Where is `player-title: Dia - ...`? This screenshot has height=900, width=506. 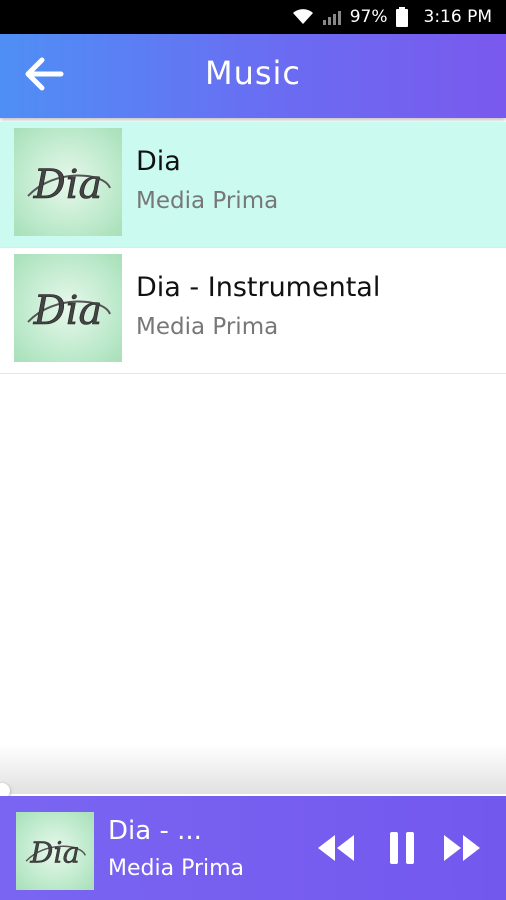 player-title: Dia - ... is located at coordinates (155, 831).